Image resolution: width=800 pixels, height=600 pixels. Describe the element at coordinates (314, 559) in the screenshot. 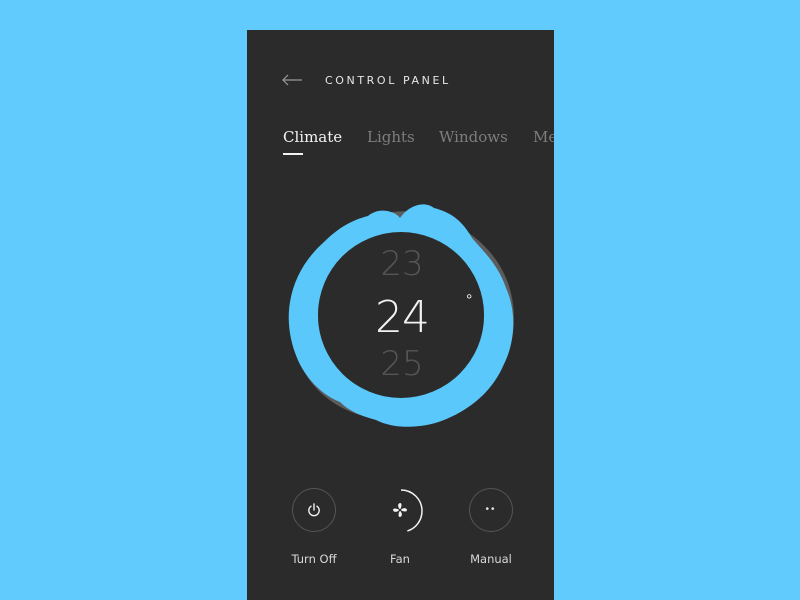

I see `turn-off-label: Turn Off` at that location.